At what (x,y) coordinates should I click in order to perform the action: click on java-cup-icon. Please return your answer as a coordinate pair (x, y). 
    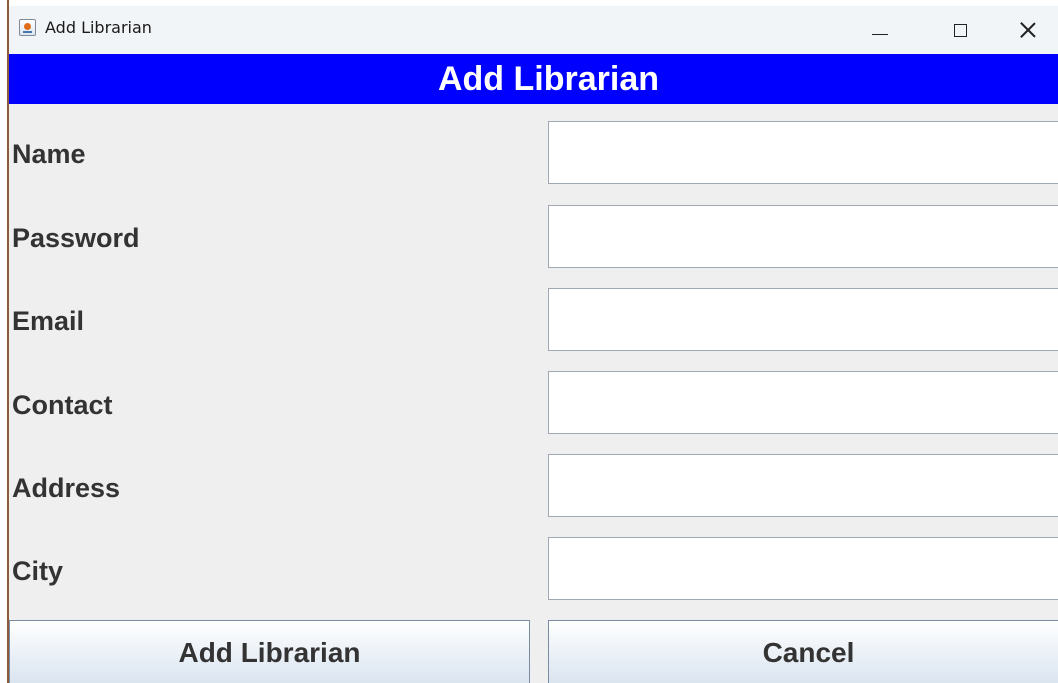
    Looking at the image, I should click on (27, 27).